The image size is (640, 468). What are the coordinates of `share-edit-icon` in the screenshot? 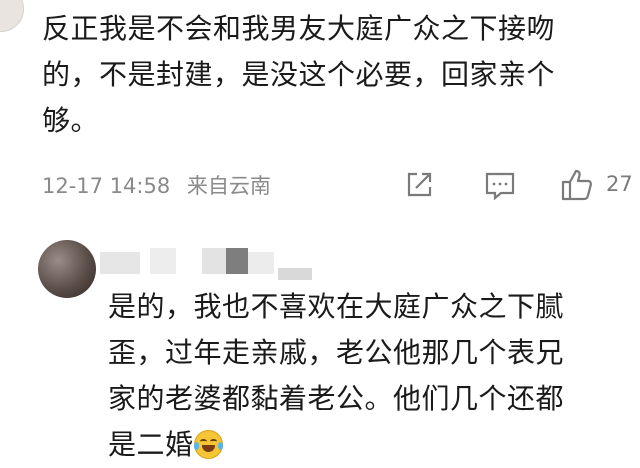 It's located at (419, 187).